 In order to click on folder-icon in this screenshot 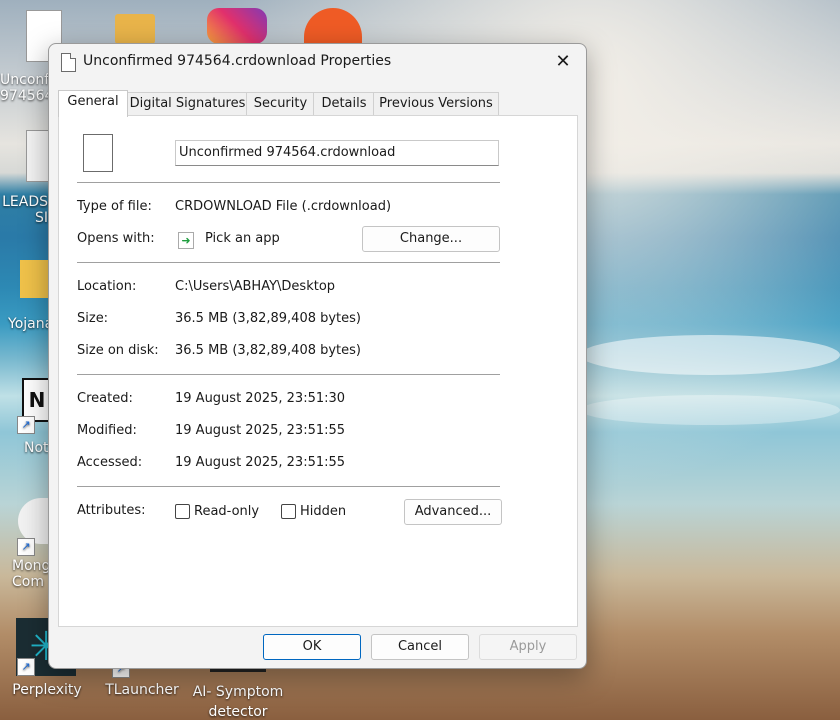, I will do `click(34, 279)`.